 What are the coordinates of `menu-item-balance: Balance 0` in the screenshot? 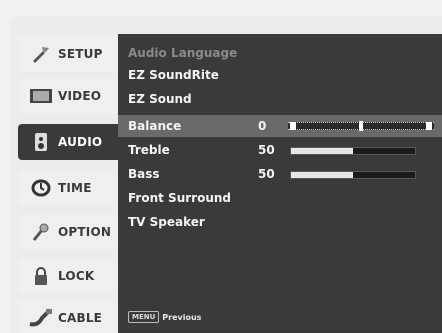 It's located at (280, 126).